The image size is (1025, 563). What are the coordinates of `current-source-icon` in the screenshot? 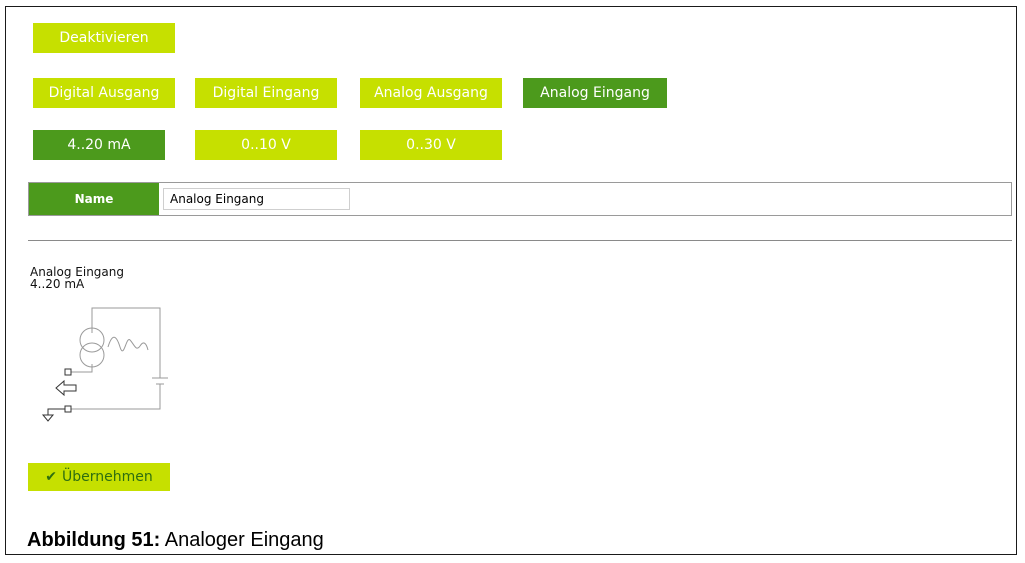 It's located at (92, 347).